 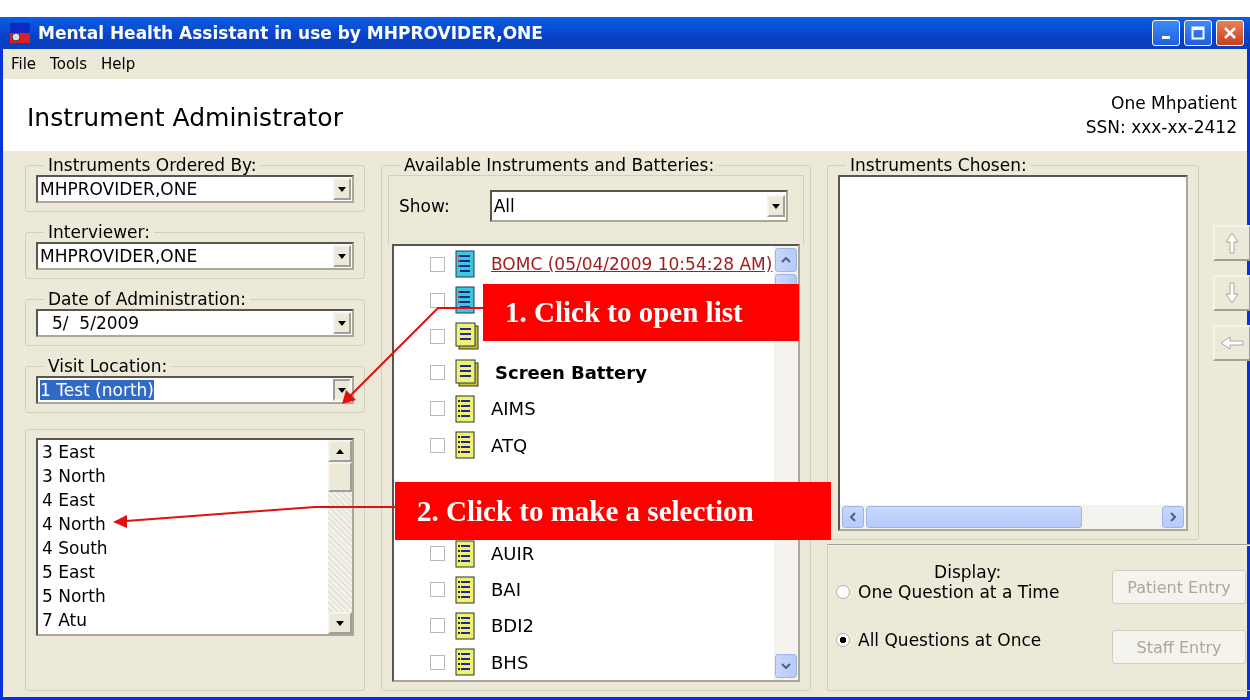 I want to click on group-label: Instruments Chosen:, so click(x=938, y=165).